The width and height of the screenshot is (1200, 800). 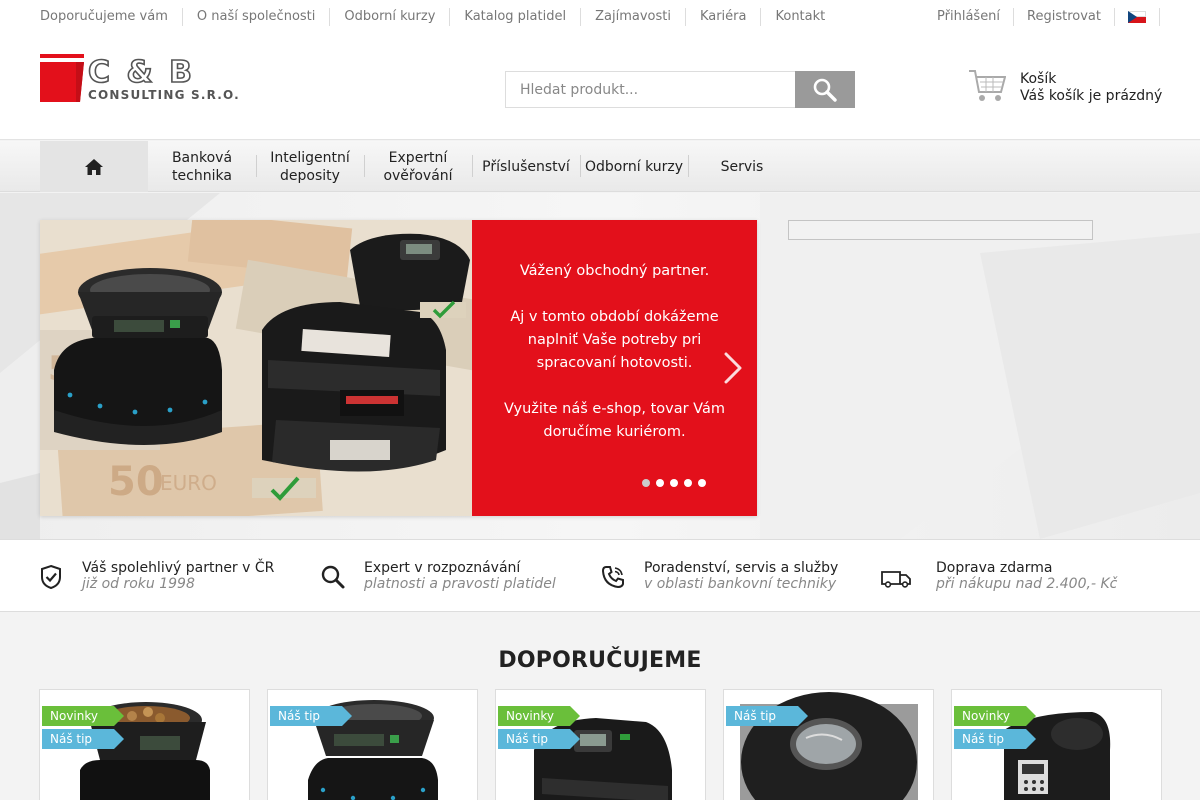 I want to click on nav-item-accessories: Příslušenství, so click(x=526, y=166).